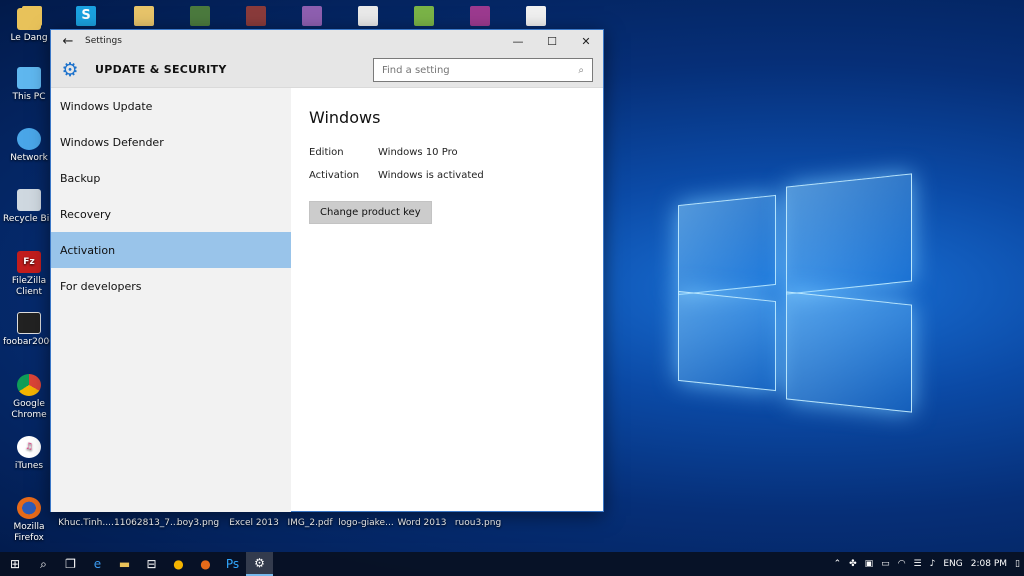 The image size is (1024, 576). What do you see at coordinates (259, 564) in the screenshot?
I see `settings-taskbar-icon: ⚙` at bounding box center [259, 564].